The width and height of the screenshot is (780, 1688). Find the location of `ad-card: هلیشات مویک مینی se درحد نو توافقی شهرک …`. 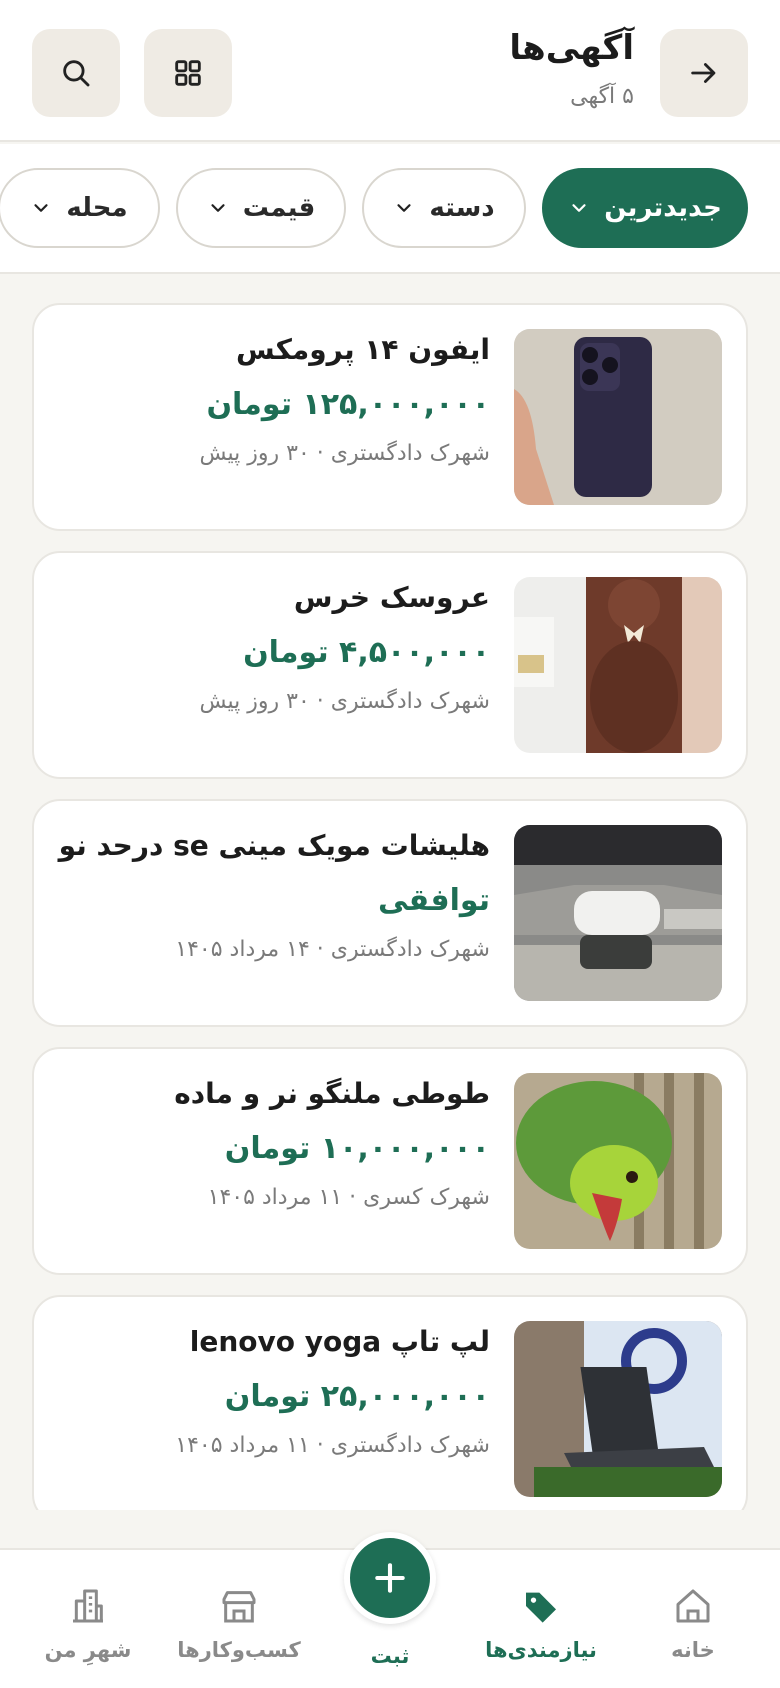

ad-card: هلیشات مویک مینی se درحد نو توافقی شهرک … is located at coordinates (390, 913).